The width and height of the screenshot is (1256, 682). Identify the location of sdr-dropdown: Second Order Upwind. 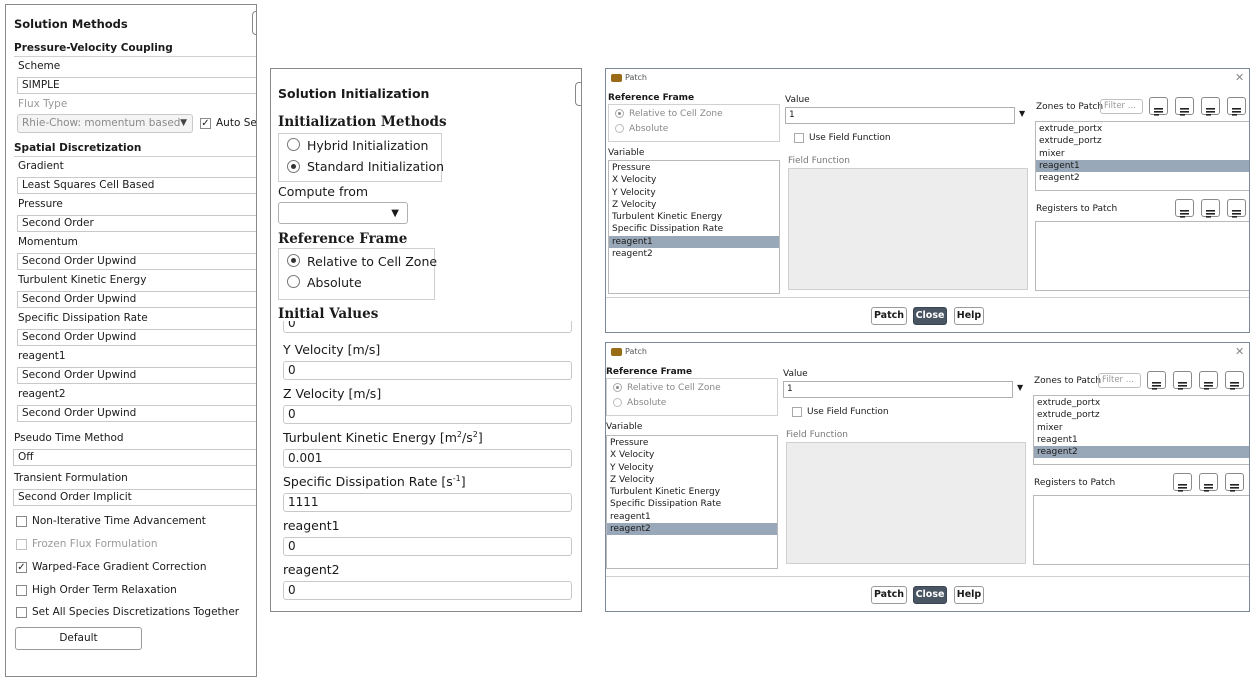
(136, 337).